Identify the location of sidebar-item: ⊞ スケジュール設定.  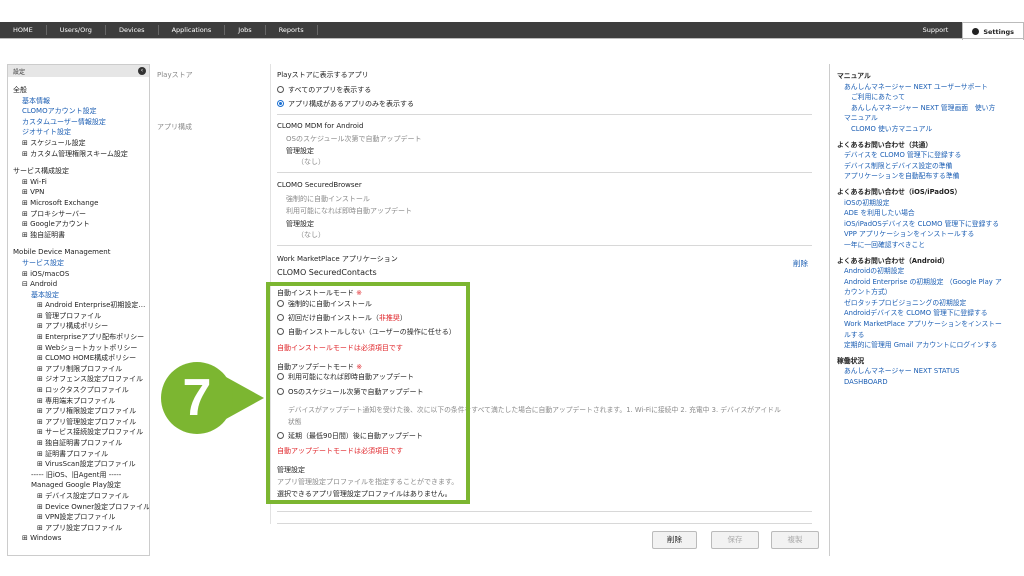
(78, 143).